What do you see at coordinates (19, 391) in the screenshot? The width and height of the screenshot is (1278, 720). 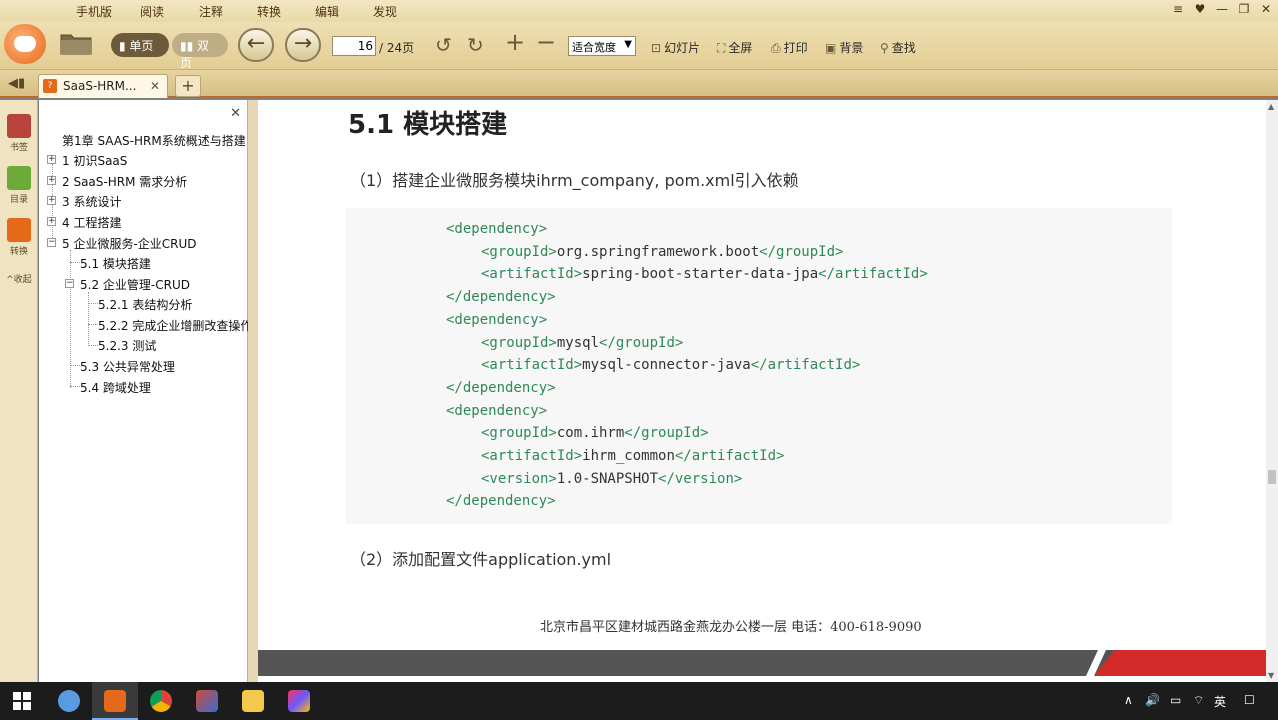 I see `side-rail: 书签 目录 转换 ^收起` at bounding box center [19, 391].